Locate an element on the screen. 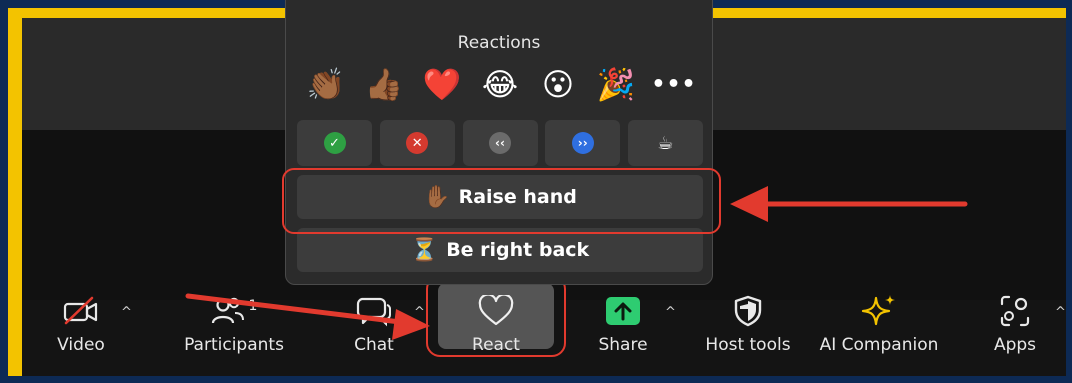  arrow-to-react is located at coordinates (307, 316).